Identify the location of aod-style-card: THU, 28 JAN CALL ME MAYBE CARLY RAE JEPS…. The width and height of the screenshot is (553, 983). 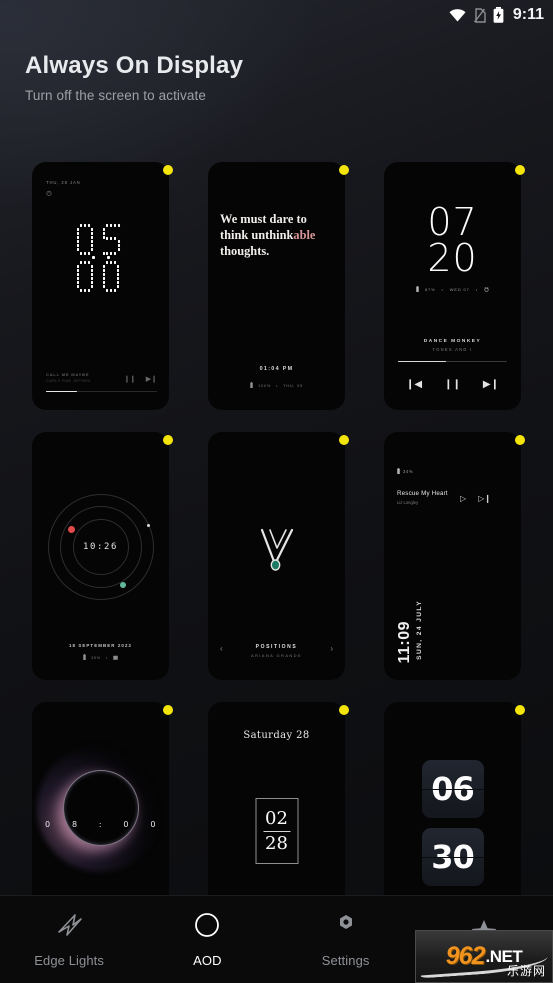
(102, 286).